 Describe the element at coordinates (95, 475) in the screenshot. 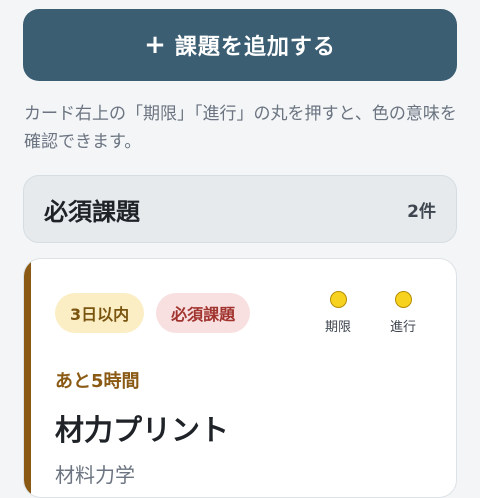

I see `task-subject: 材料力学` at that location.